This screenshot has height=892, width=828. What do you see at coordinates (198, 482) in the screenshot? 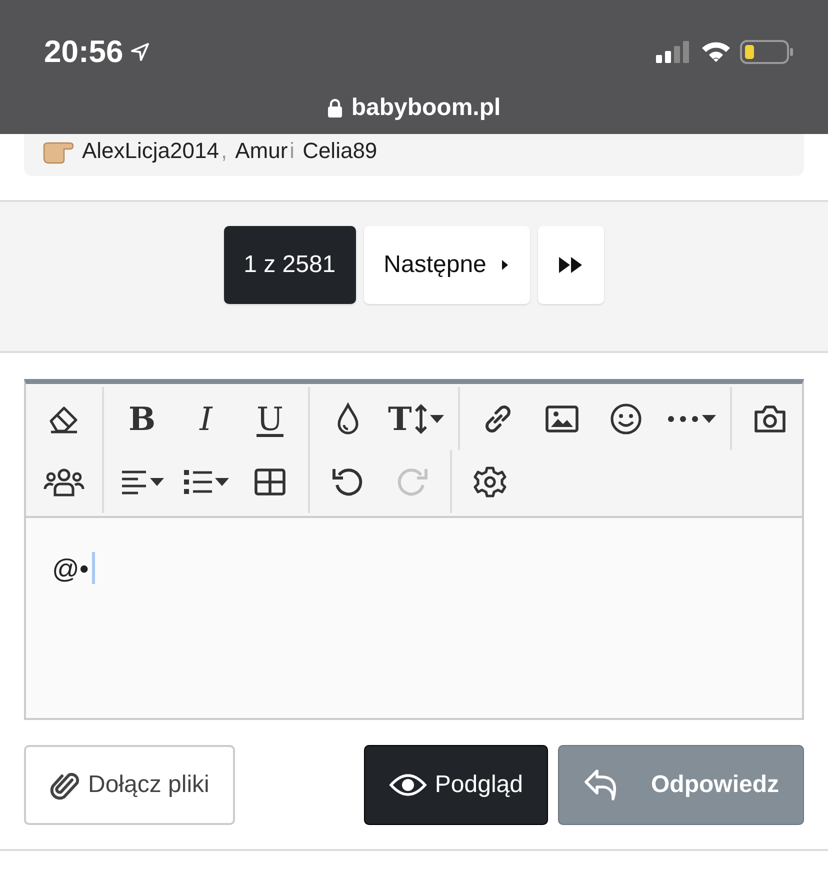
I see `list-icon` at bounding box center [198, 482].